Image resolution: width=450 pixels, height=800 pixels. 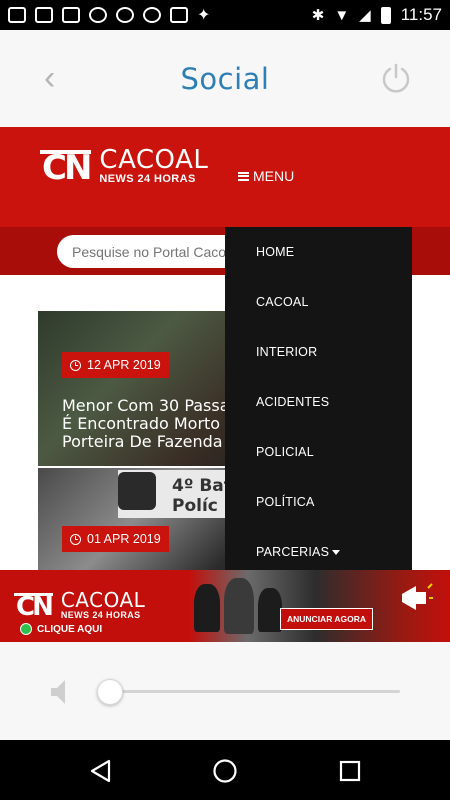 What do you see at coordinates (285, 502) in the screenshot?
I see `menu-item-label: POLÍTICA` at bounding box center [285, 502].